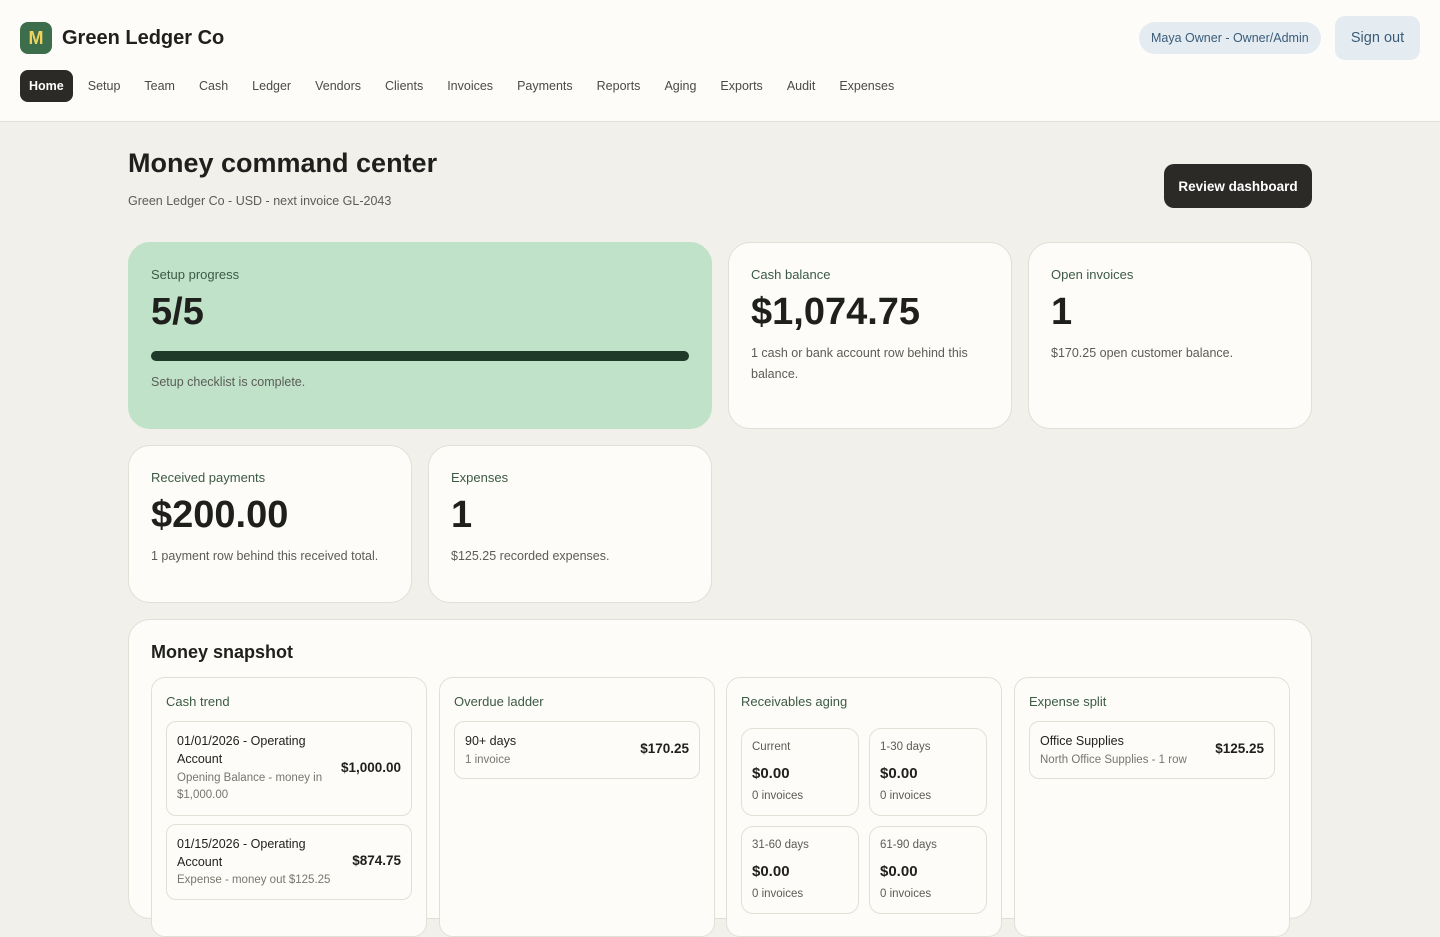 The height and width of the screenshot is (937, 1440). Describe the element at coordinates (213, 86) in the screenshot. I see `nav-item-cash: Cash` at that location.